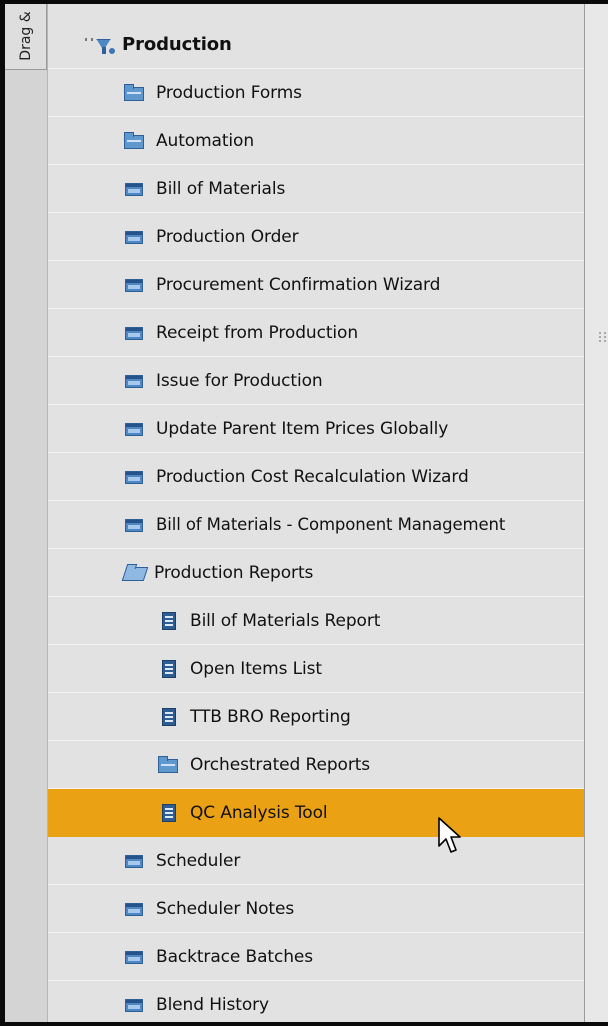 Image resolution: width=608 pixels, height=1026 pixels. Describe the element at coordinates (602, 337) in the screenshot. I see `grip-handle-icon` at that location.